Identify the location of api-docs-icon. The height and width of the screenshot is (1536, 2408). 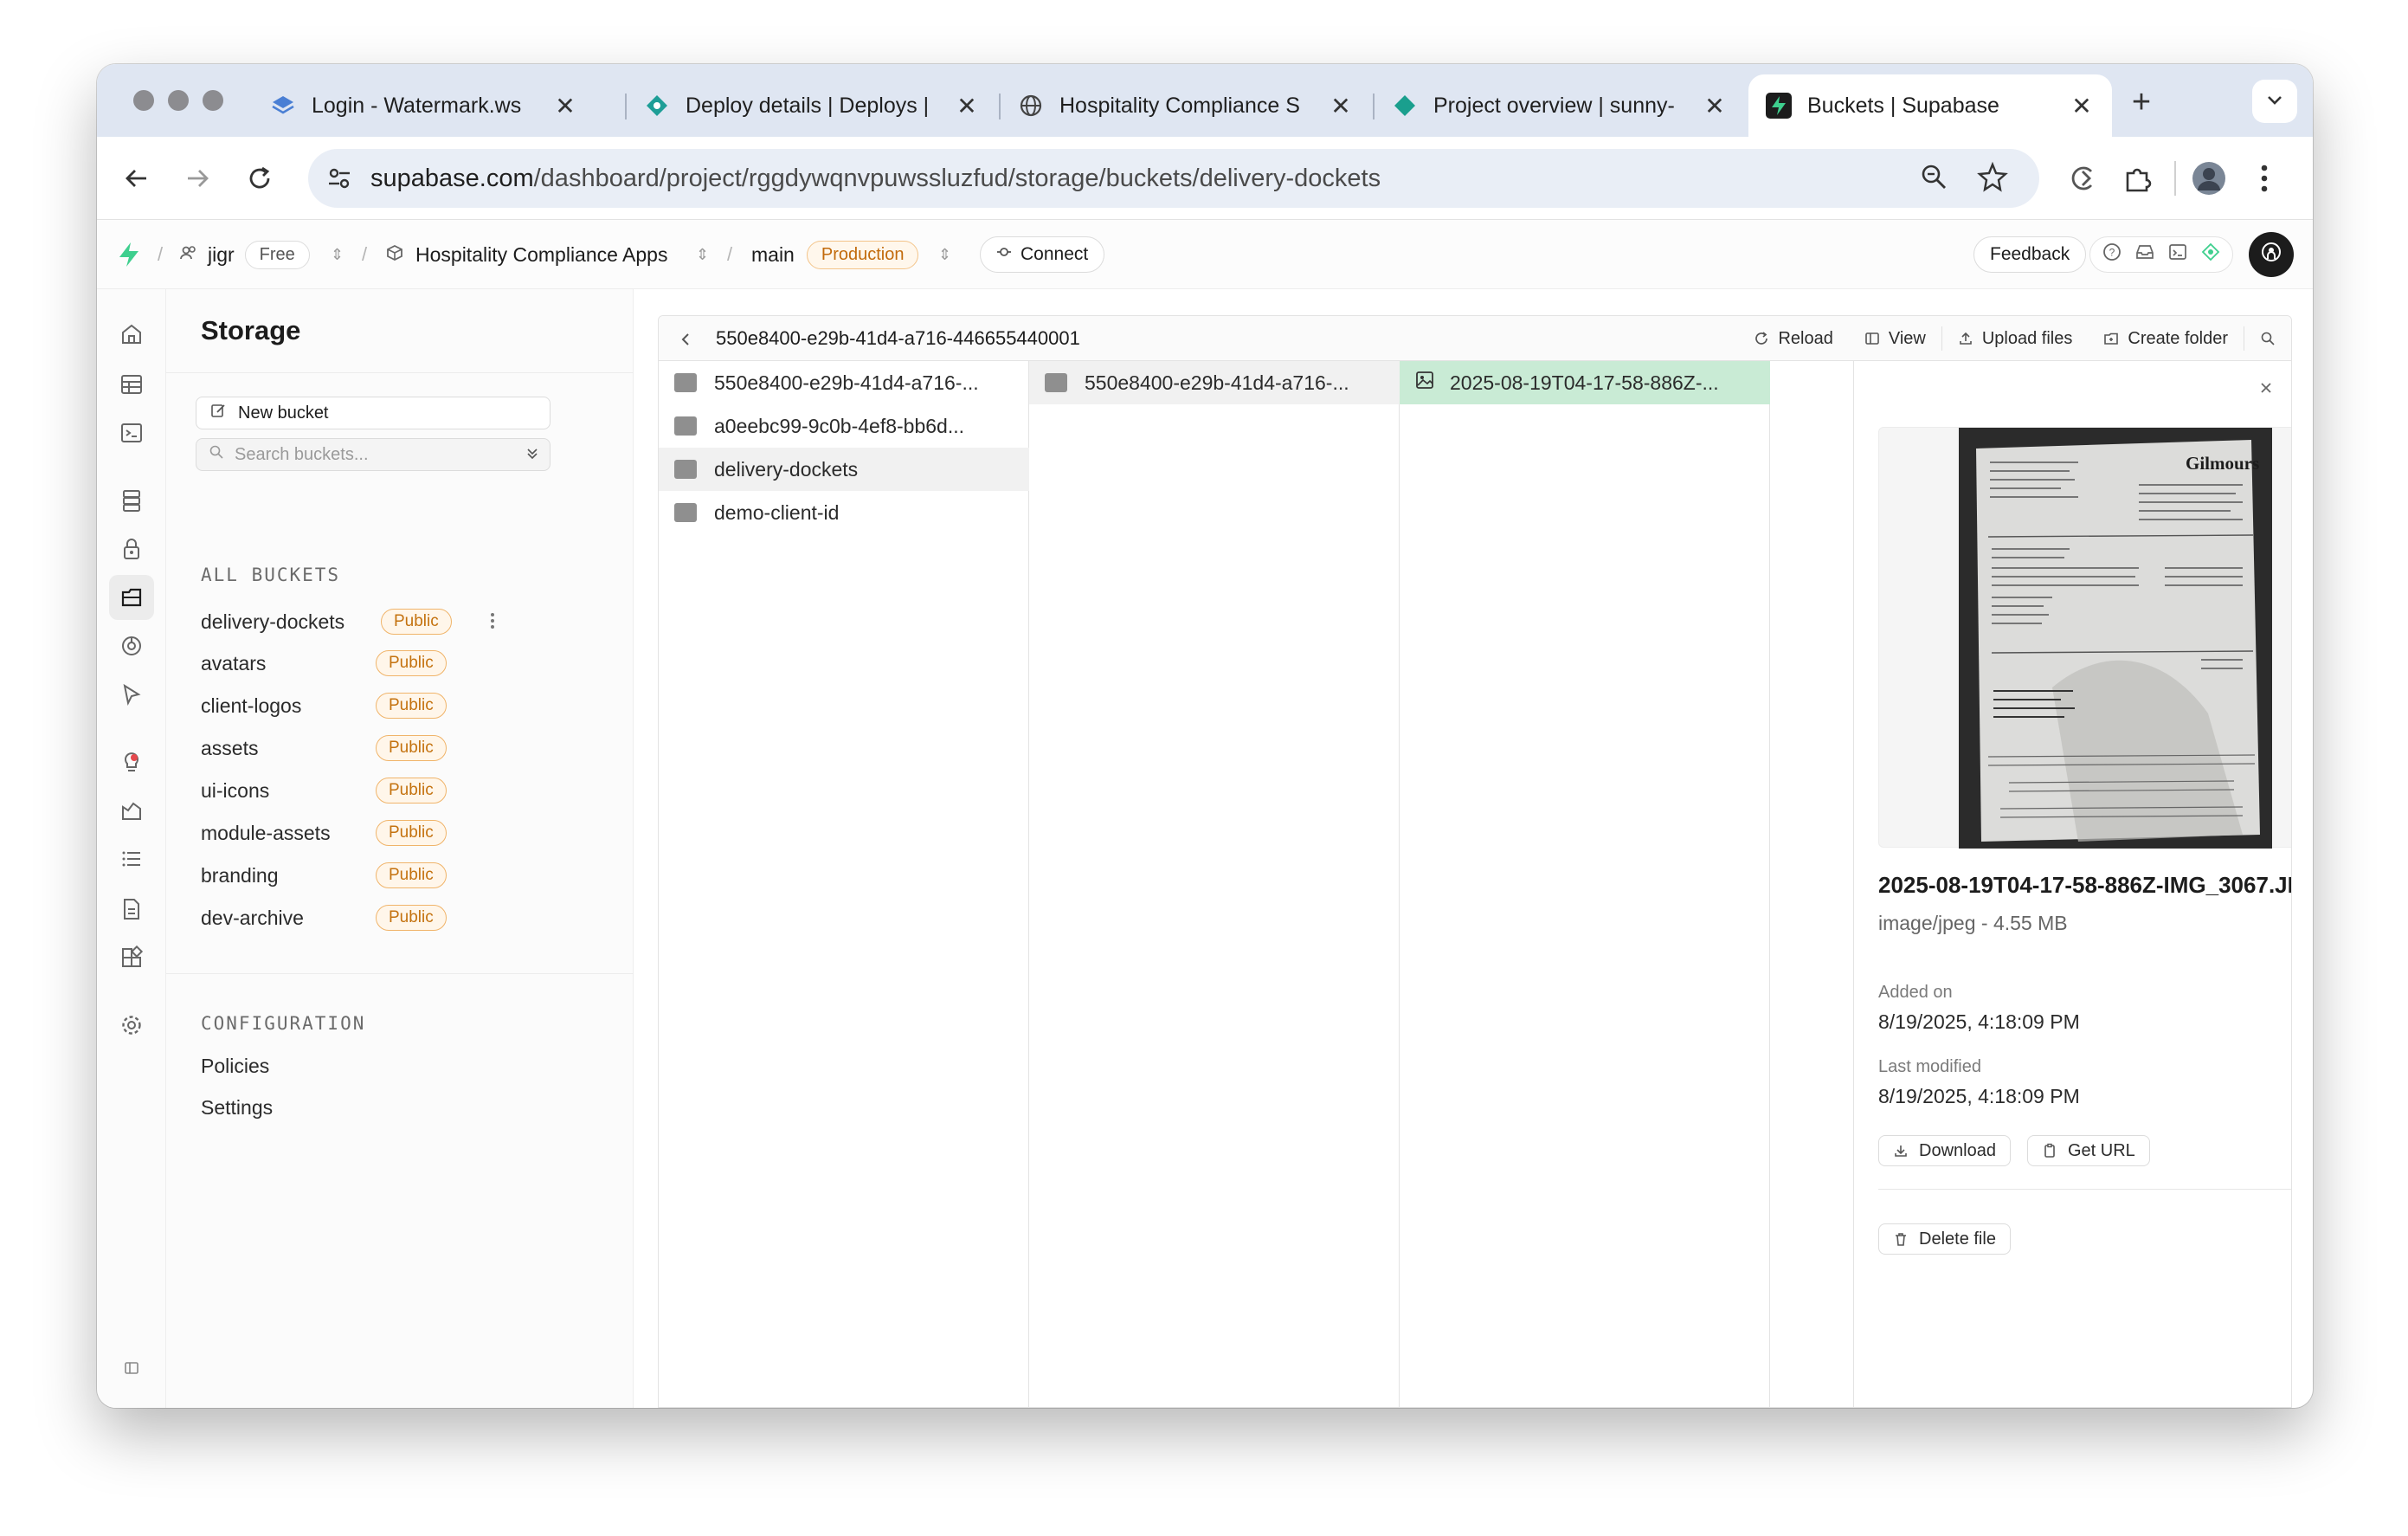
(131, 910).